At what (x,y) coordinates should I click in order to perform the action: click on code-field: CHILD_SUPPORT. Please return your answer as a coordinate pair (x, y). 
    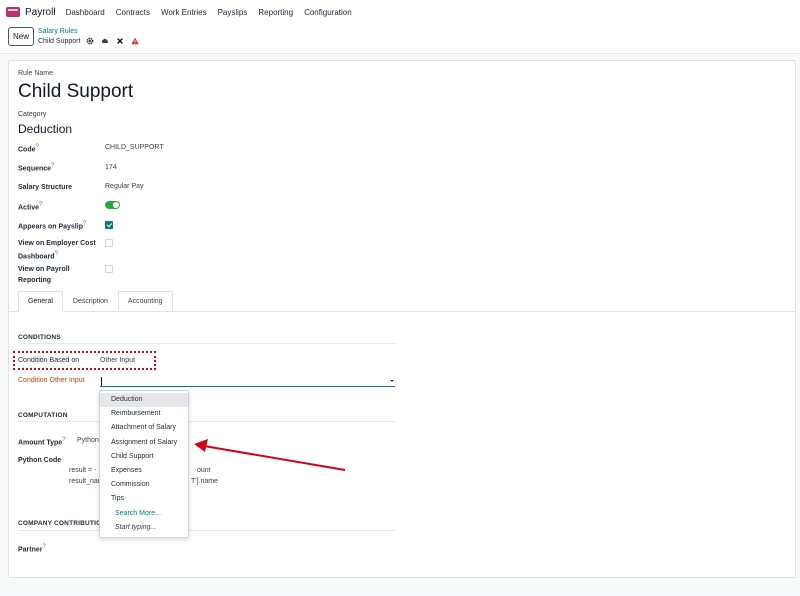
    Looking at the image, I should click on (134, 147).